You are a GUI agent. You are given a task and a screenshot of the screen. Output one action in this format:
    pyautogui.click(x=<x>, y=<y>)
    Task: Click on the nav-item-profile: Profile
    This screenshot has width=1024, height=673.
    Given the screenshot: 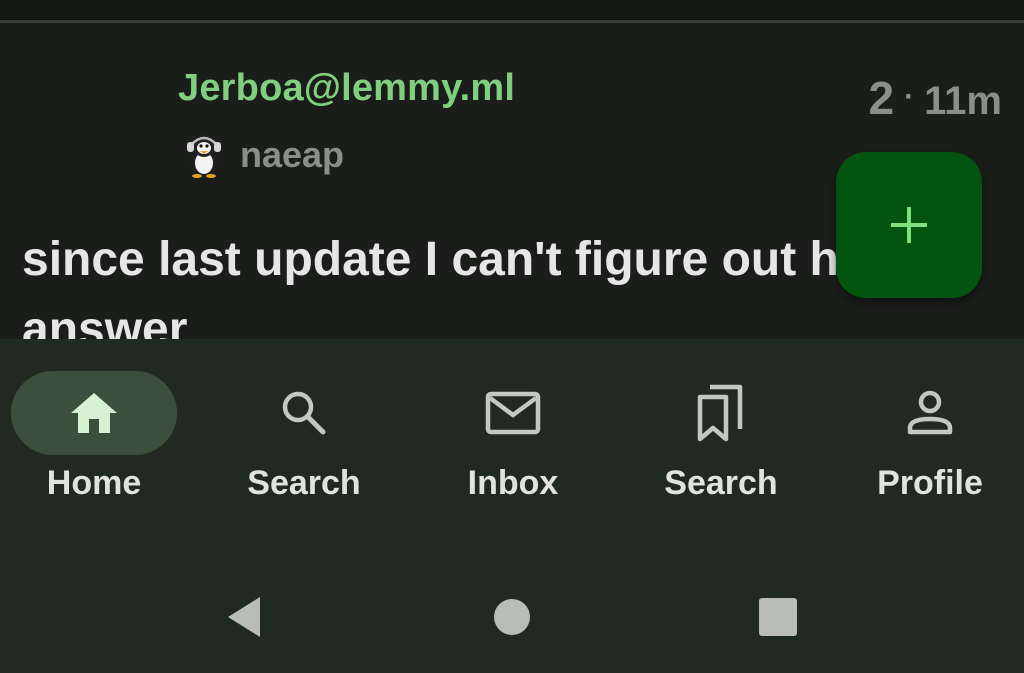 What is the action you would take?
    pyautogui.click(x=927, y=444)
    